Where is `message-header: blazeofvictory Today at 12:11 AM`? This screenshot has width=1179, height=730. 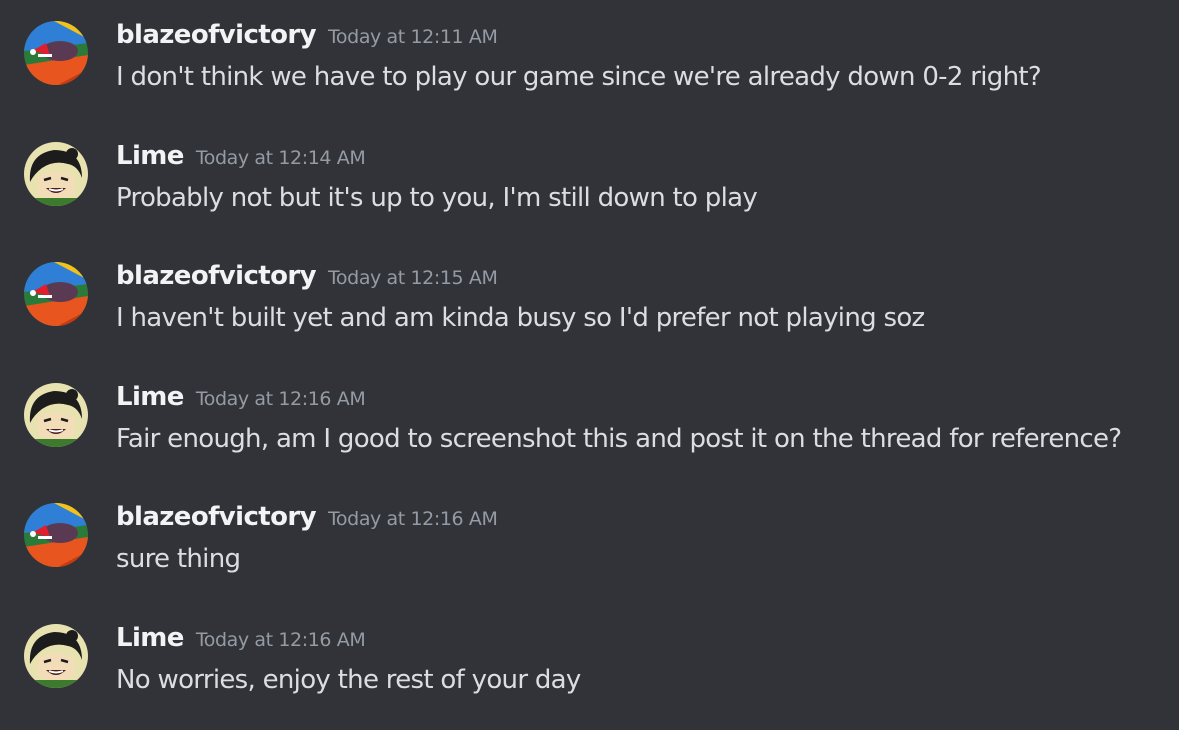
message-header: blazeofvictory Today at 12:11 AM is located at coordinates (307, 37).